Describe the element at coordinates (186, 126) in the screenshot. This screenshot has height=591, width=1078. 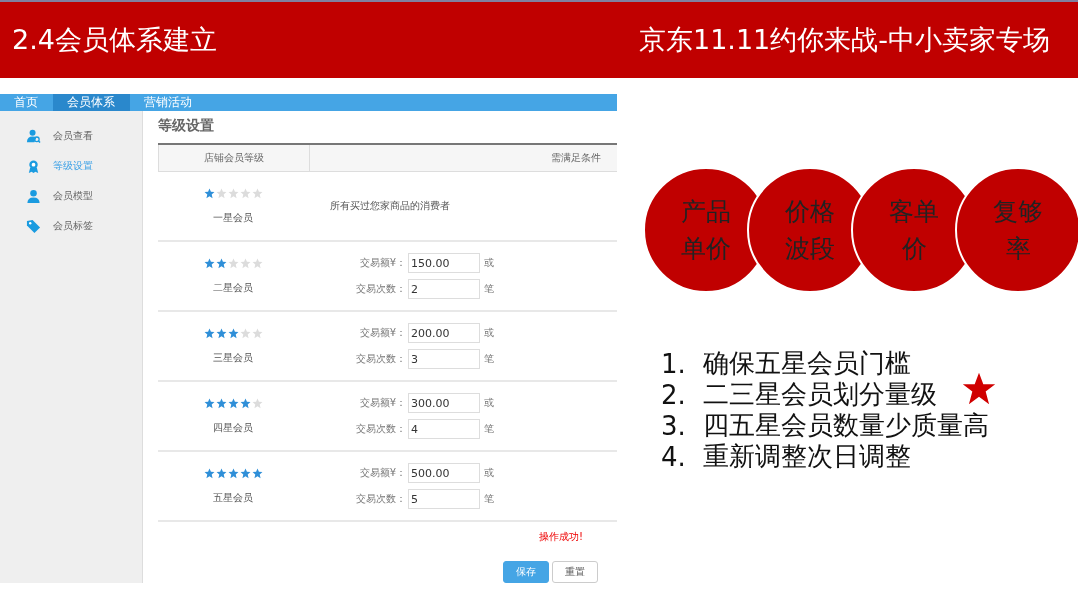
I see `page-title: 等级设置` at that location.